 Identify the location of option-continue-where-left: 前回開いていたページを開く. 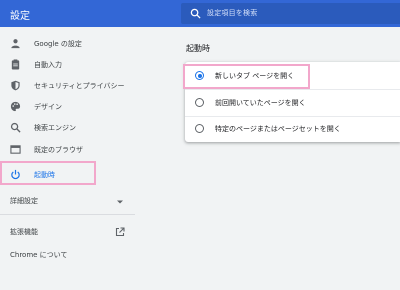
(292, 103).